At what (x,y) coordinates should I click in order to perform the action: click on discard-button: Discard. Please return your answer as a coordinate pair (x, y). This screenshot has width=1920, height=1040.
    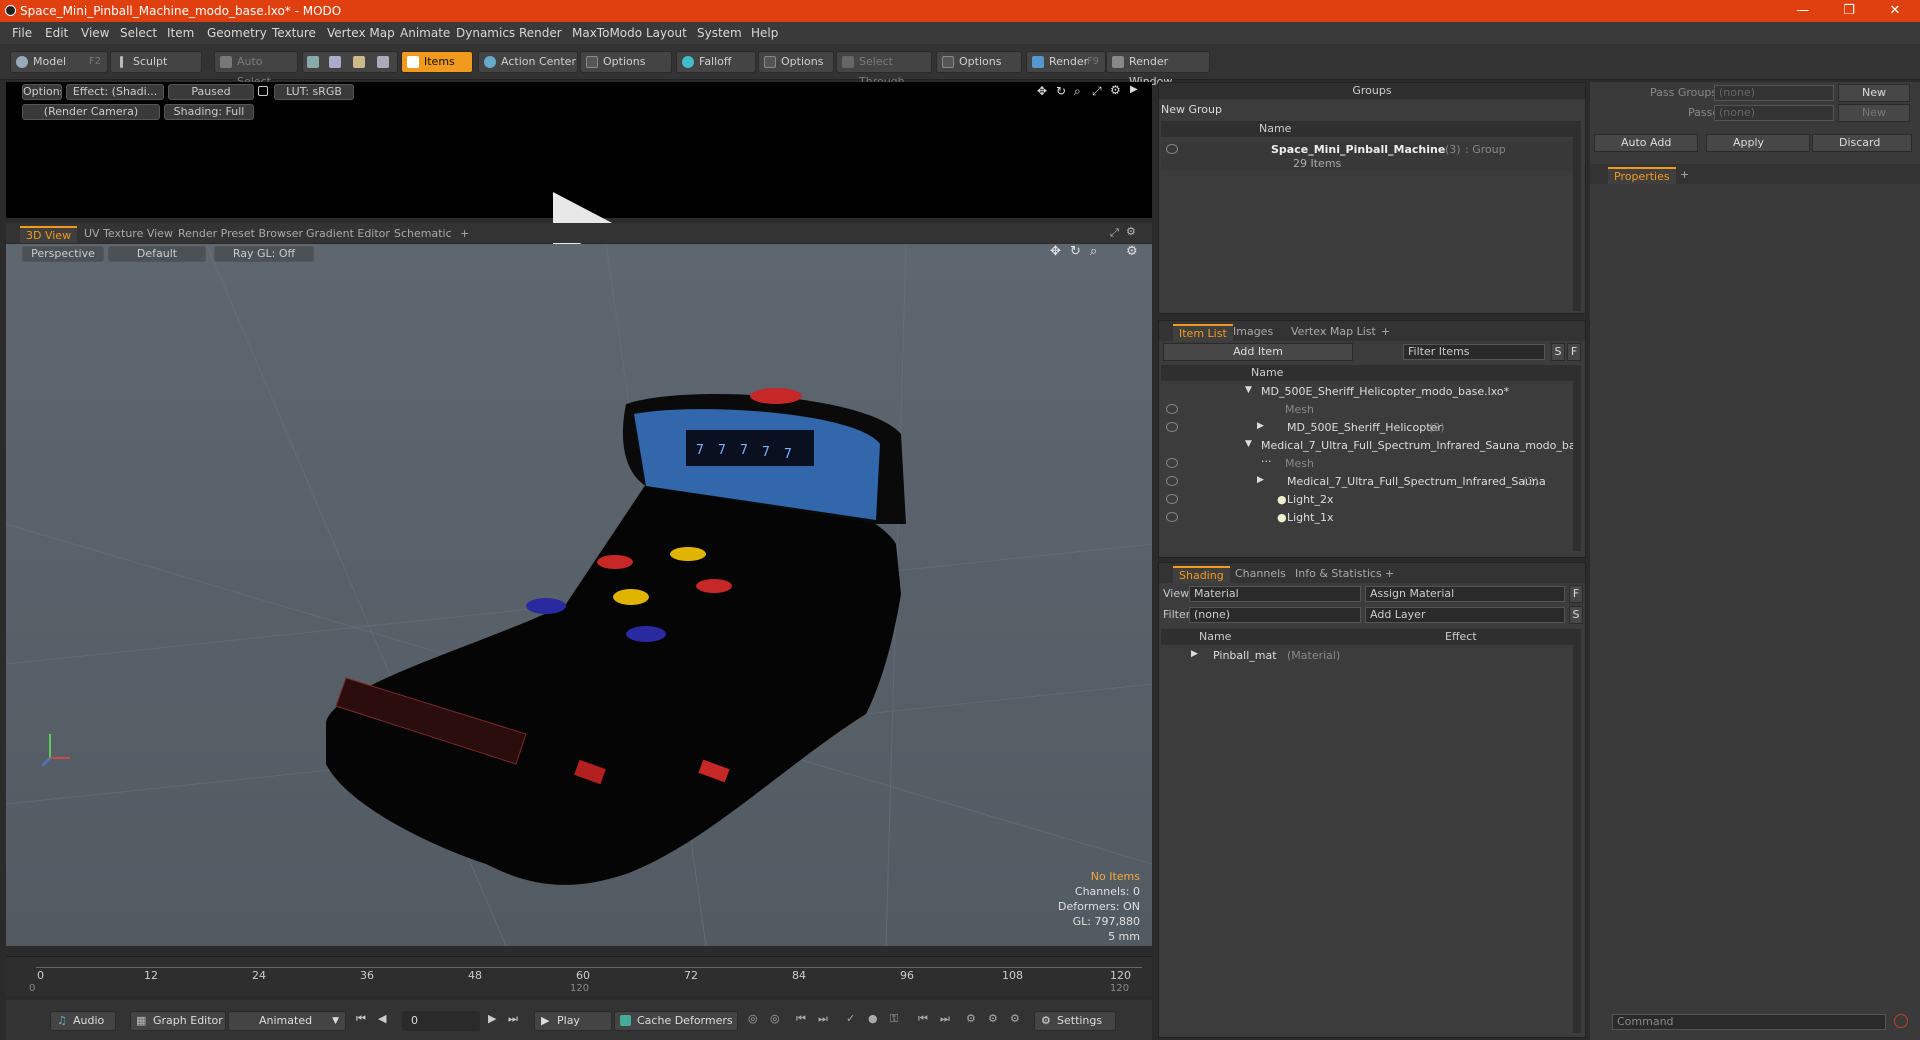
    Looking at the image, I should click on (1862, 143).